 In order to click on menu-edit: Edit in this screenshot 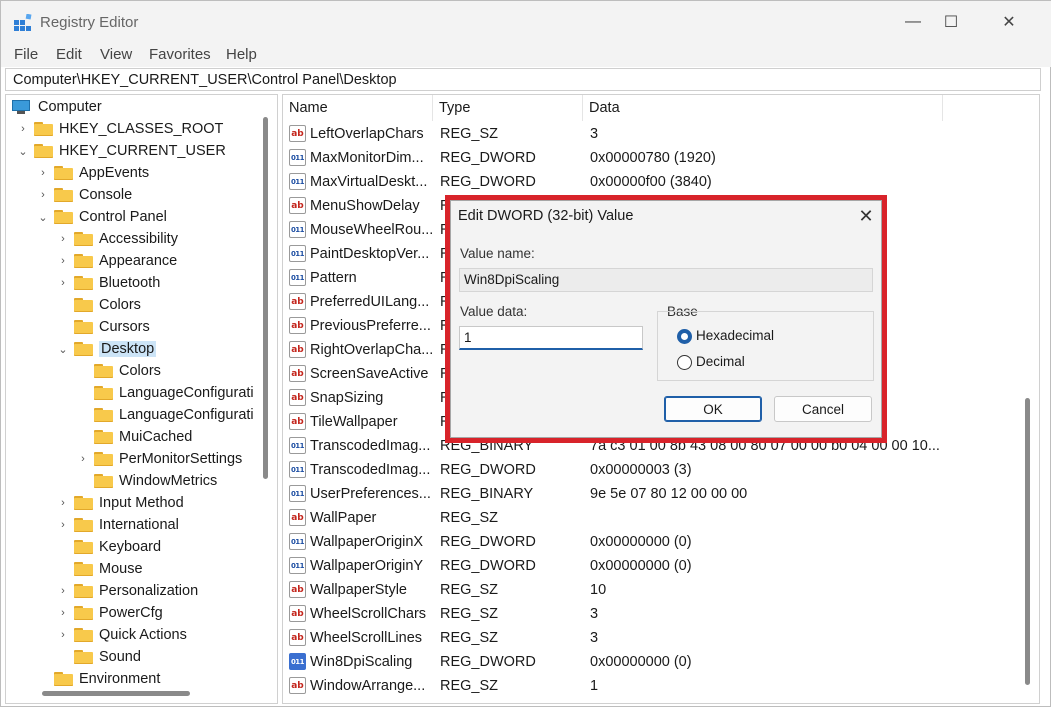, I will do `click(69, 54)`.